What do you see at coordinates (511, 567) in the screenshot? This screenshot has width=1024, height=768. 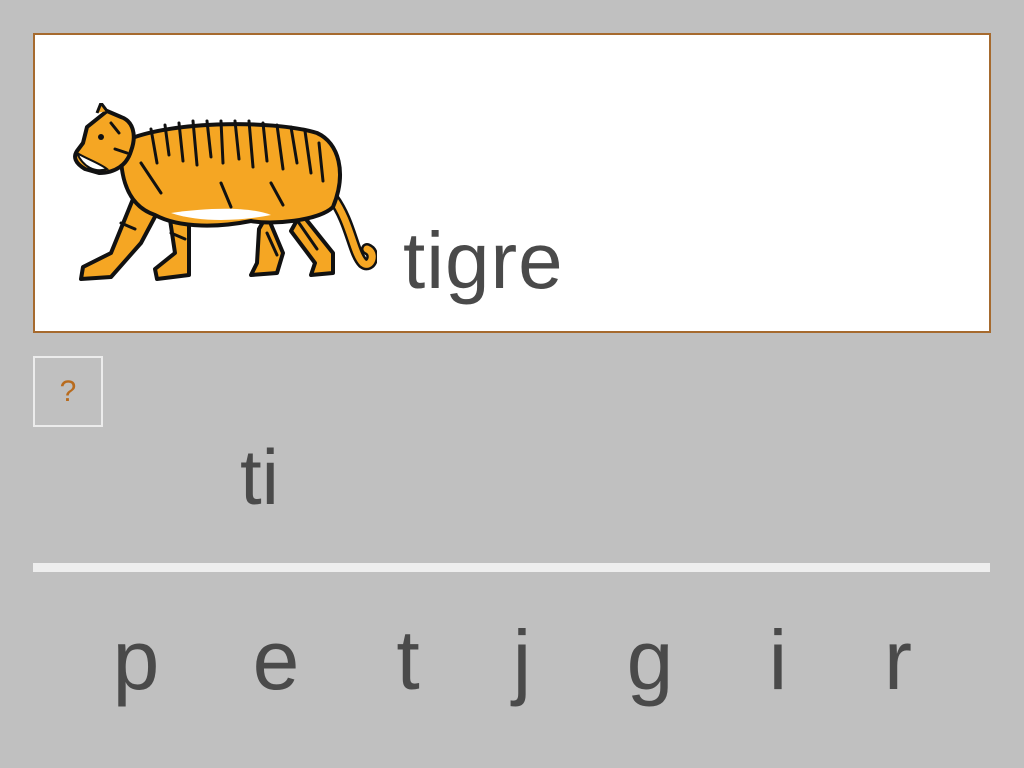 I see `answer-divider` at bounding box center [511, 567].